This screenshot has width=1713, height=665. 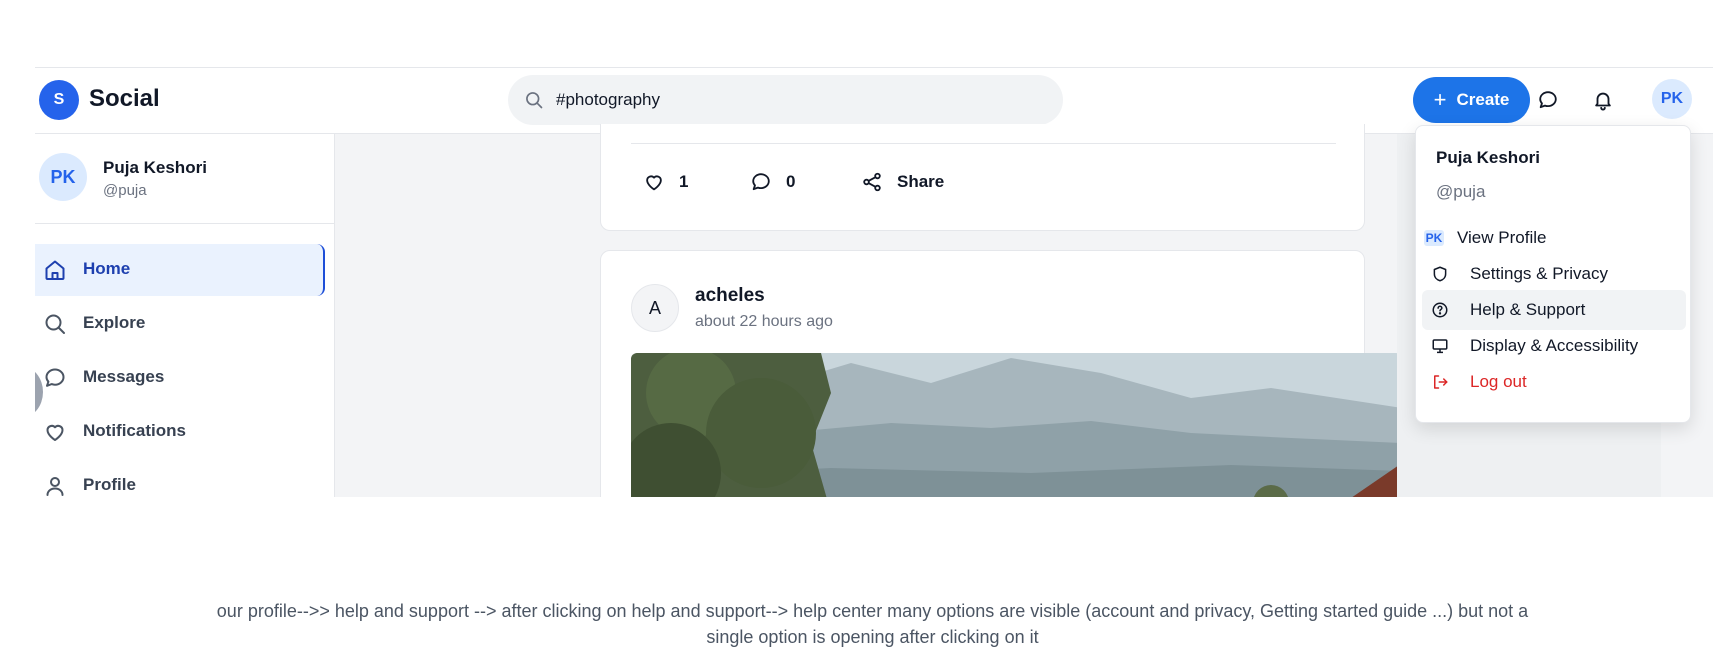 I want to click on logout-icon, so click(x=1440, y=382).